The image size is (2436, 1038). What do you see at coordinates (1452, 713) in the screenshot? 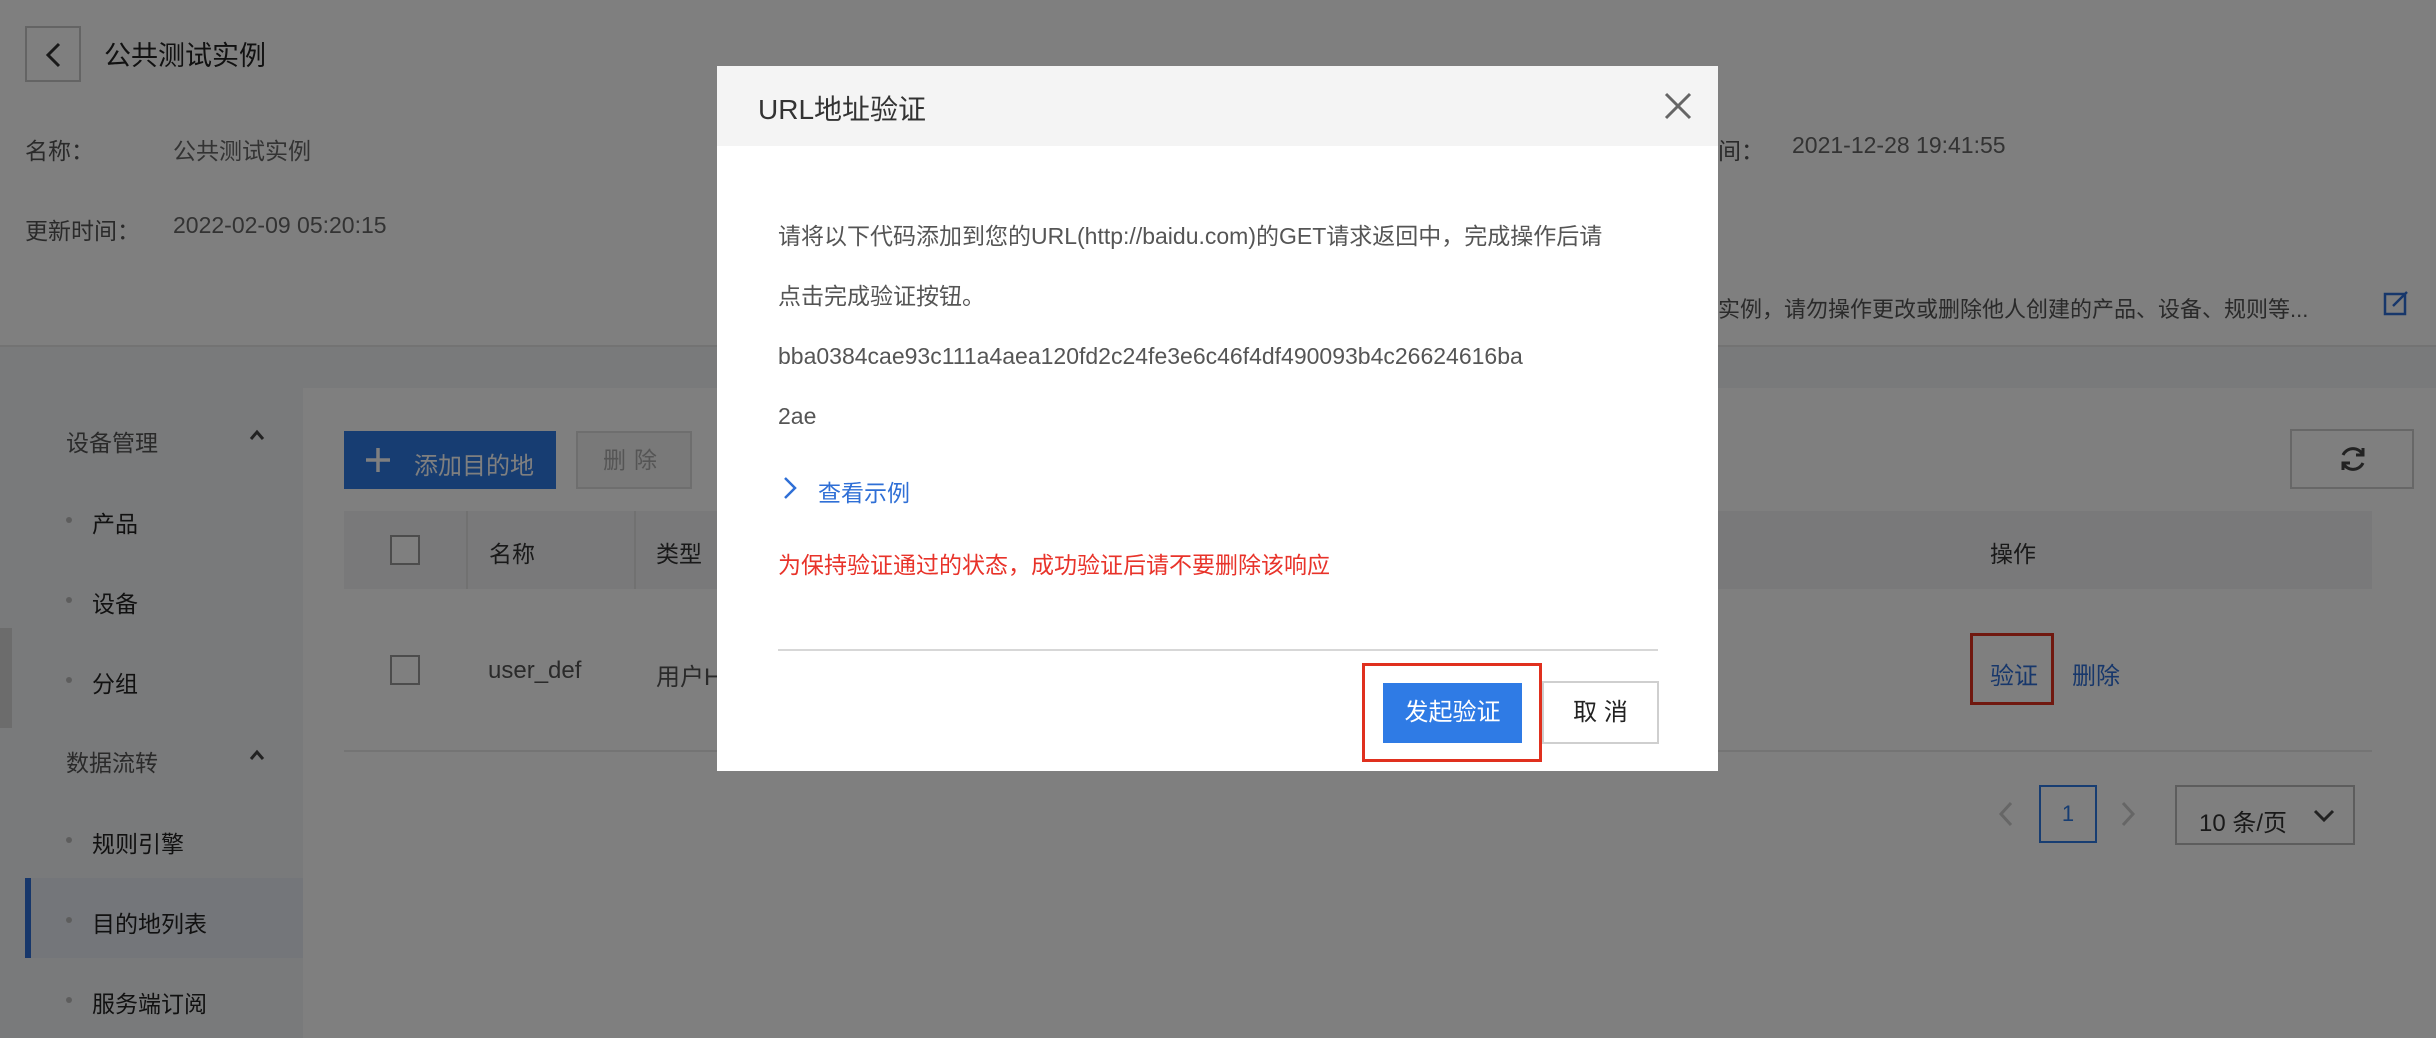
I see `start-verification-button: 发起验证` at bounding box center [1452, 713].